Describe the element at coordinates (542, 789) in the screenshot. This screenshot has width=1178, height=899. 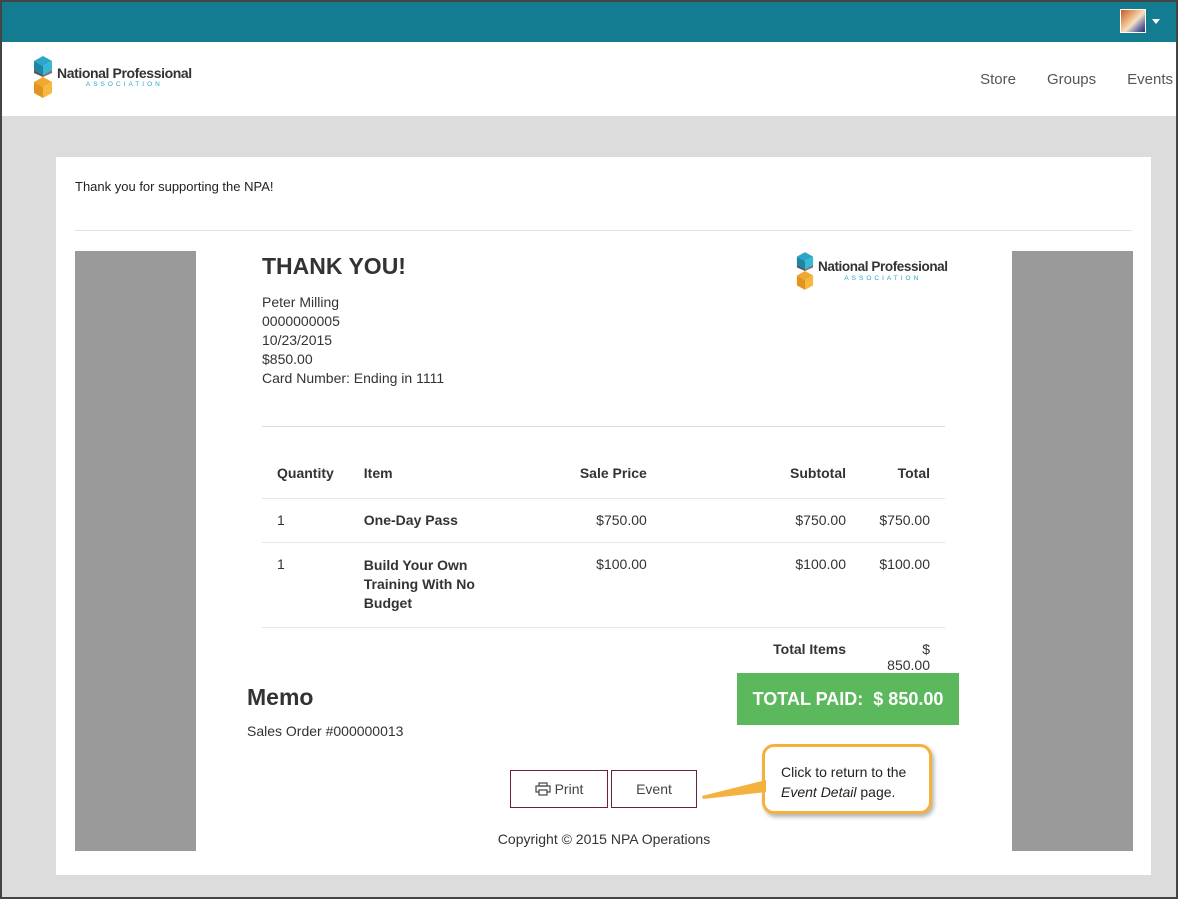
I see `printer-icon` at that location.